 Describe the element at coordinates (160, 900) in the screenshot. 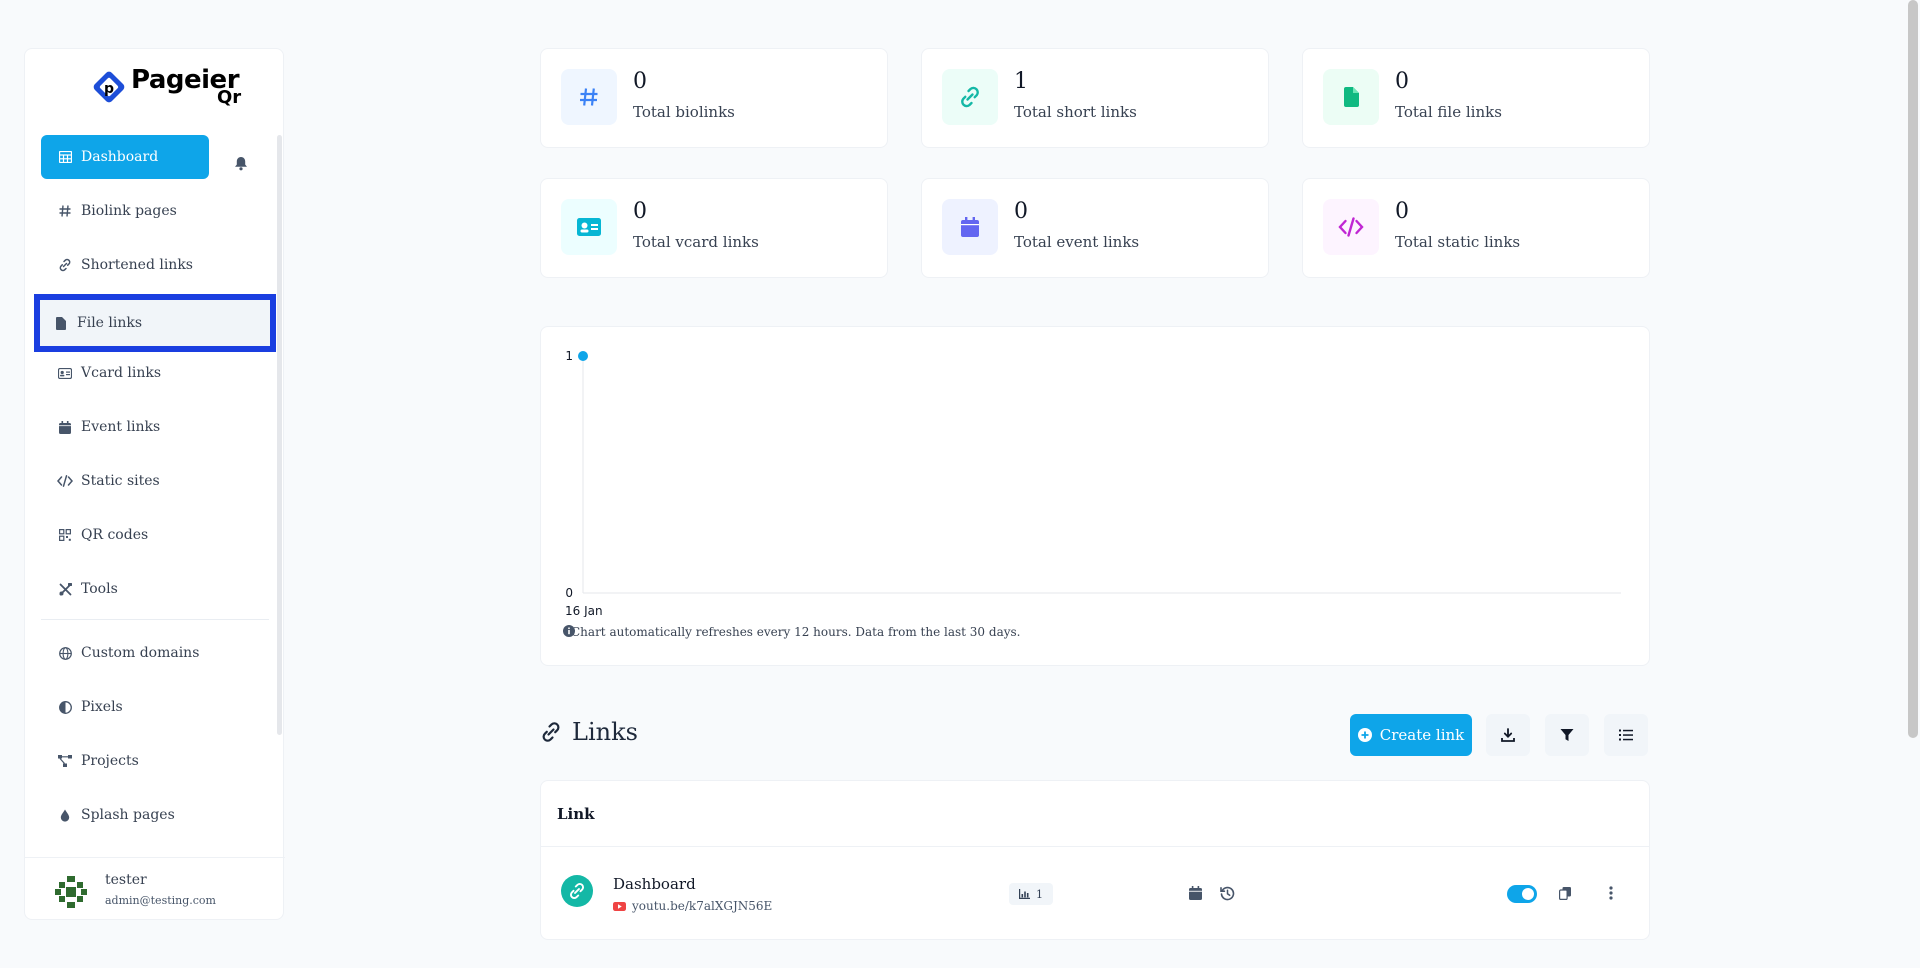

I see `user-email: admin@testing.com` at that location.